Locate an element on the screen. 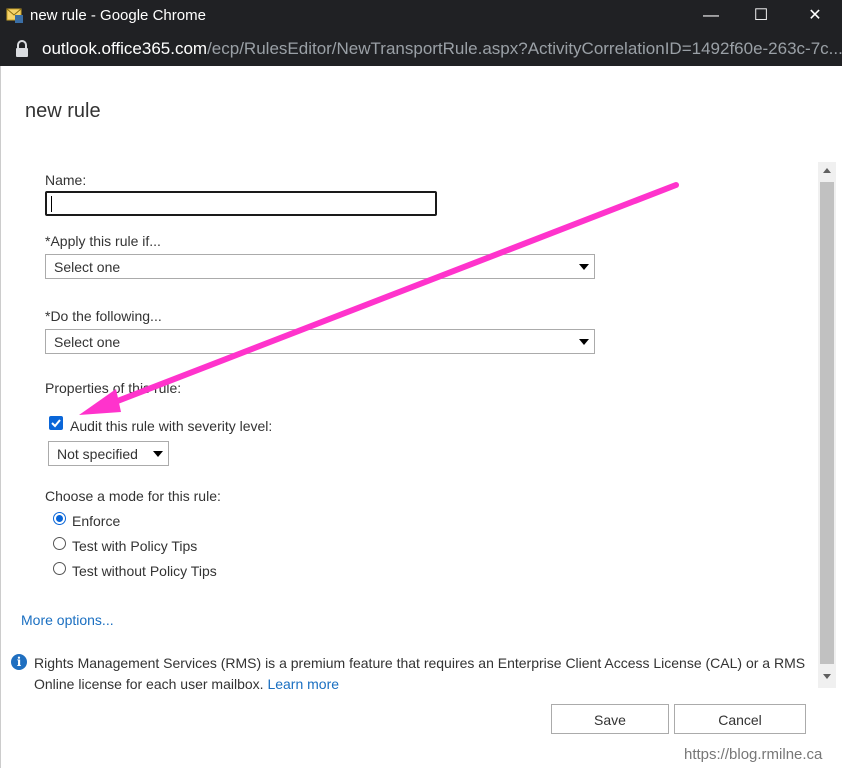 Image resolution: width=842 pixels, height=768 pixels. audit-checkbox is located at coordinates (56, 423).